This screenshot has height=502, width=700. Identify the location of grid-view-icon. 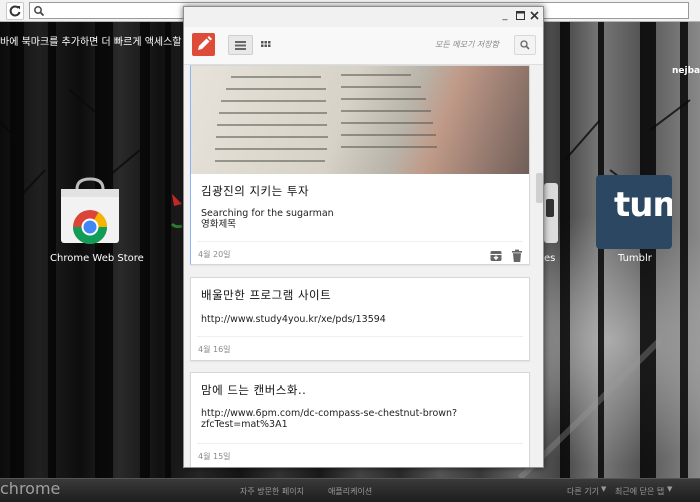
(266, 44).